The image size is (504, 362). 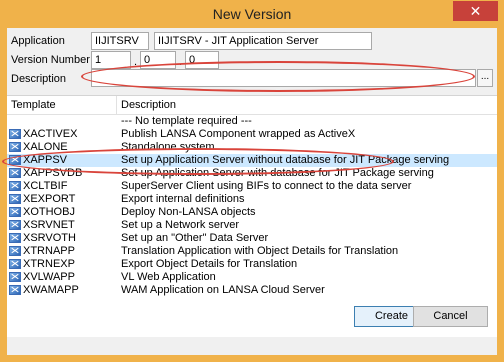 I want to click on template-description: Set up an "Other" Data Server, so click(x=195, y=238).